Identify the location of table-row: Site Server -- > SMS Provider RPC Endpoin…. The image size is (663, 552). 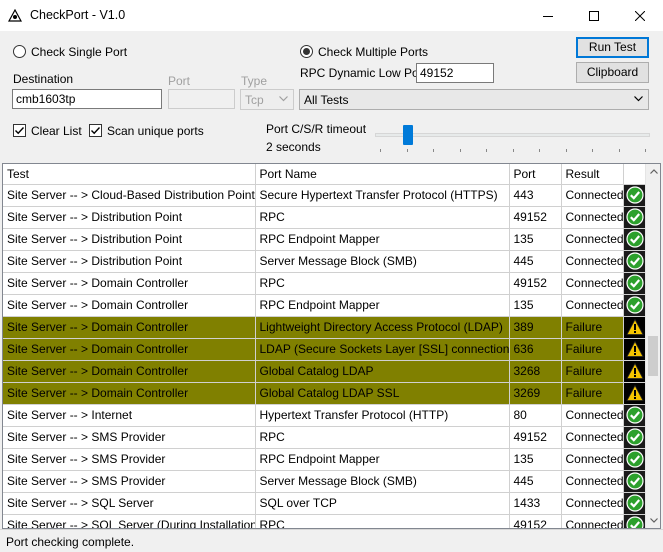
(325, 459).